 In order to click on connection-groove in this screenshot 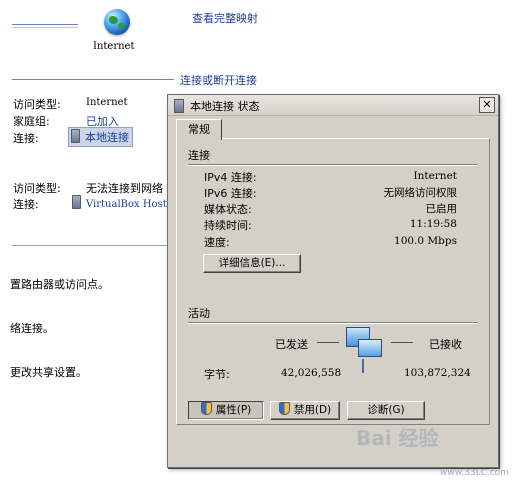, I will do `click(333, 165)`.